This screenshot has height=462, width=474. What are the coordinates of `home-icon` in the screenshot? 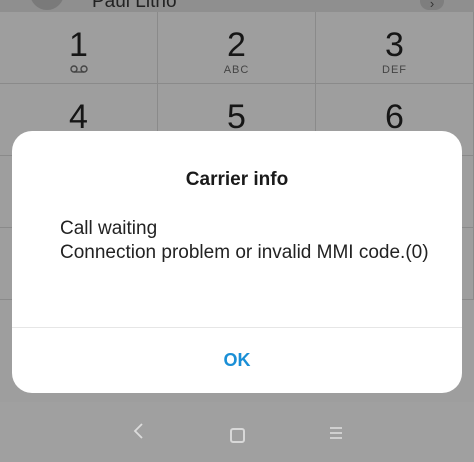 It's located at (237, 434).